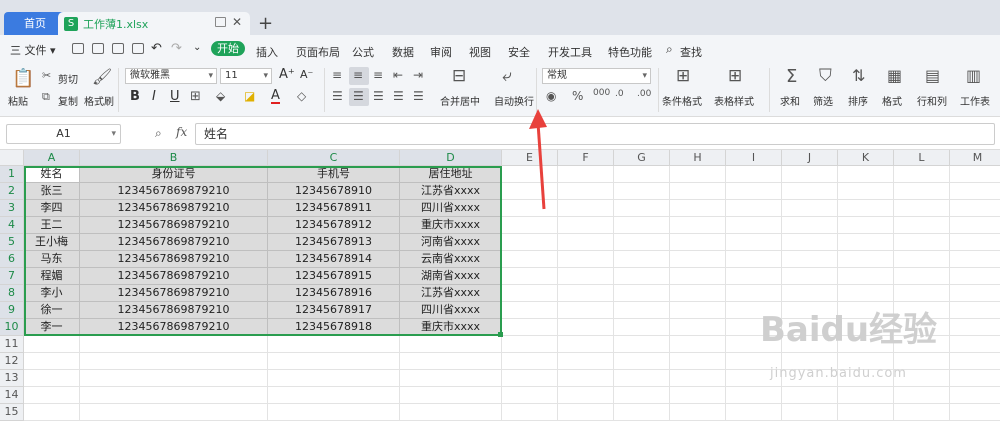 The height and width of the screenshot is (421, 1000). I want to click on cell-D11, so click(451, 344).